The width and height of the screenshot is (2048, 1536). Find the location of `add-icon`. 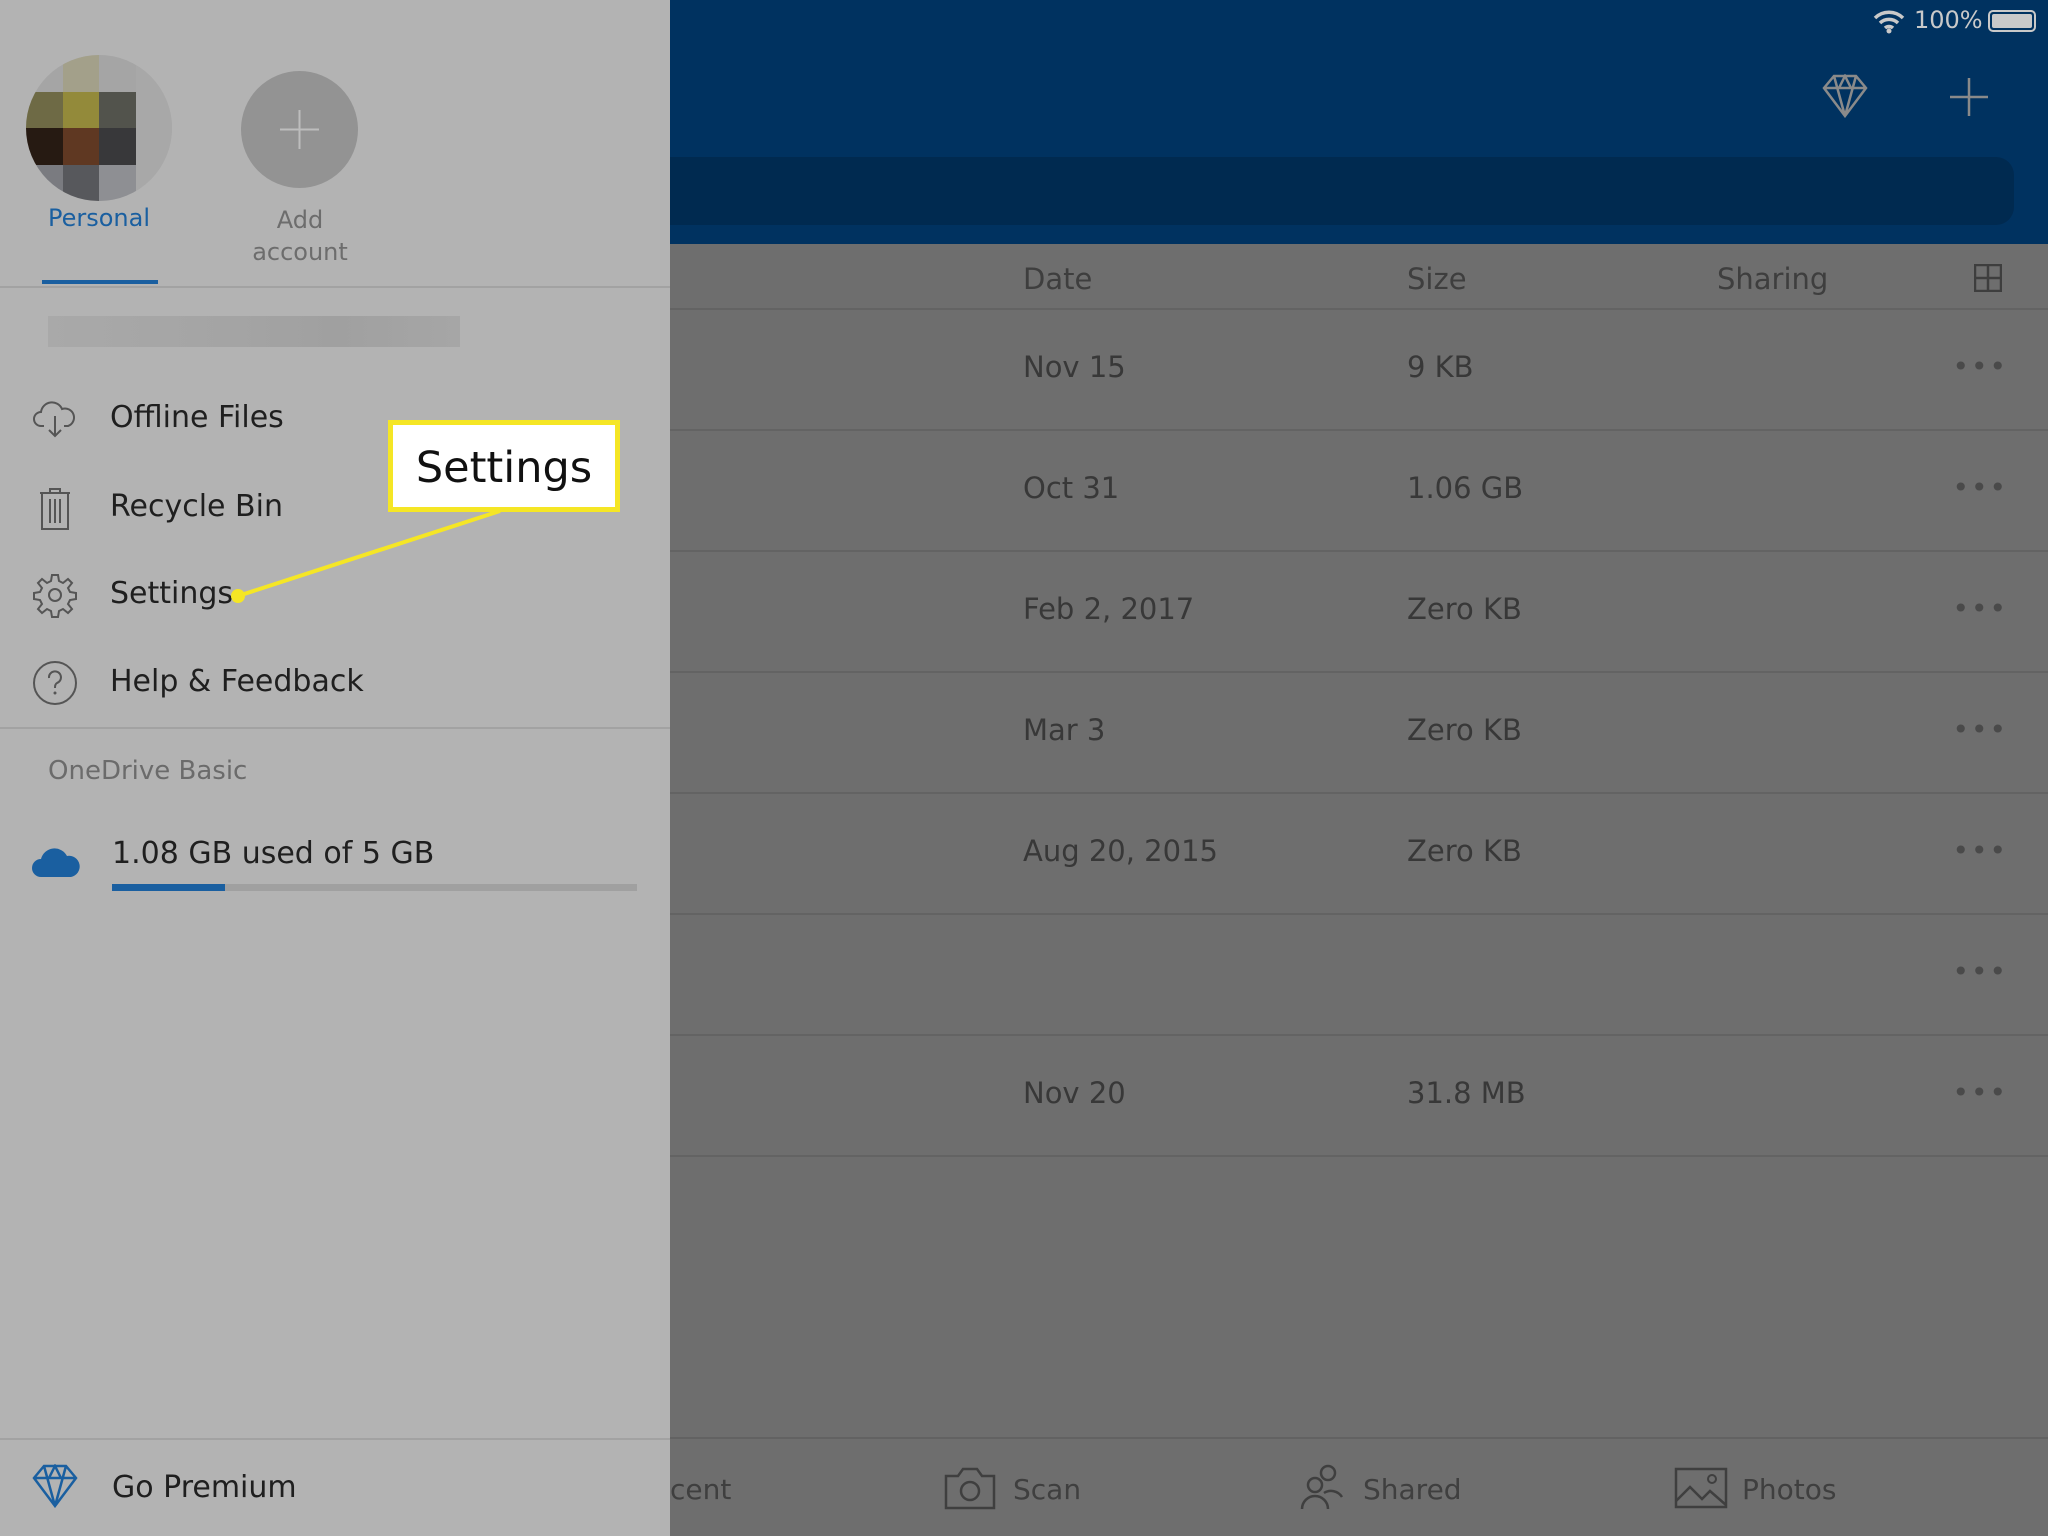

add-icon is located at coordinates (1969, 97).